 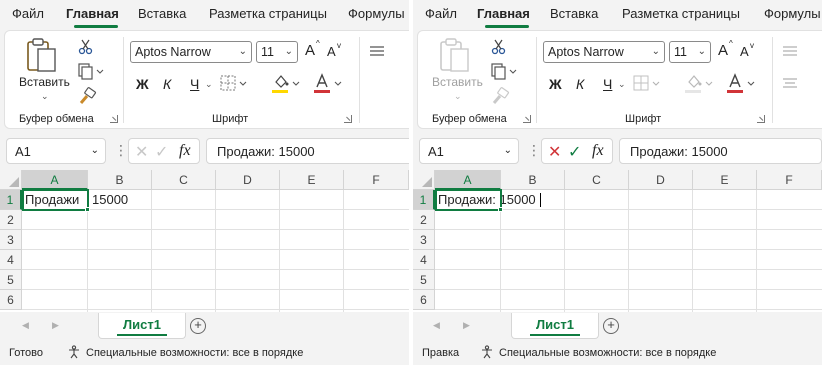 What do you see at coordinates (161, 152) in the screenshot?
I see `confirm-entry-icon: ✓` at bounding box center [161, 152].